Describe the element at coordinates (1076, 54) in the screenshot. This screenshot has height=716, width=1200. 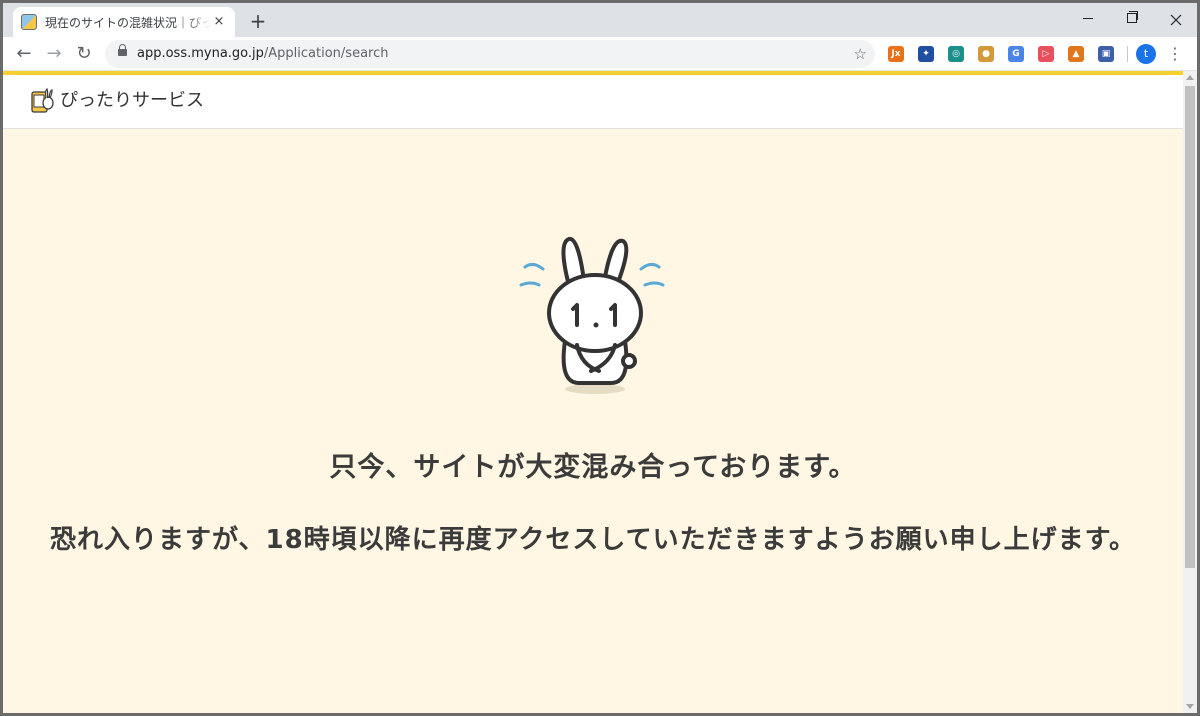
I see `fox-extension-icon: ▲` at that location.